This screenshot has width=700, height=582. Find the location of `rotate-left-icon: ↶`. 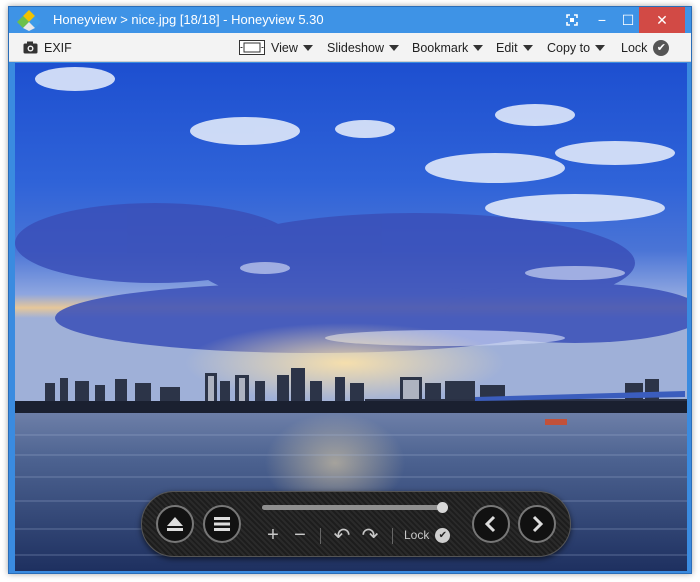

rotate-left-icon: ↶ is located at coordinates (342, 535).